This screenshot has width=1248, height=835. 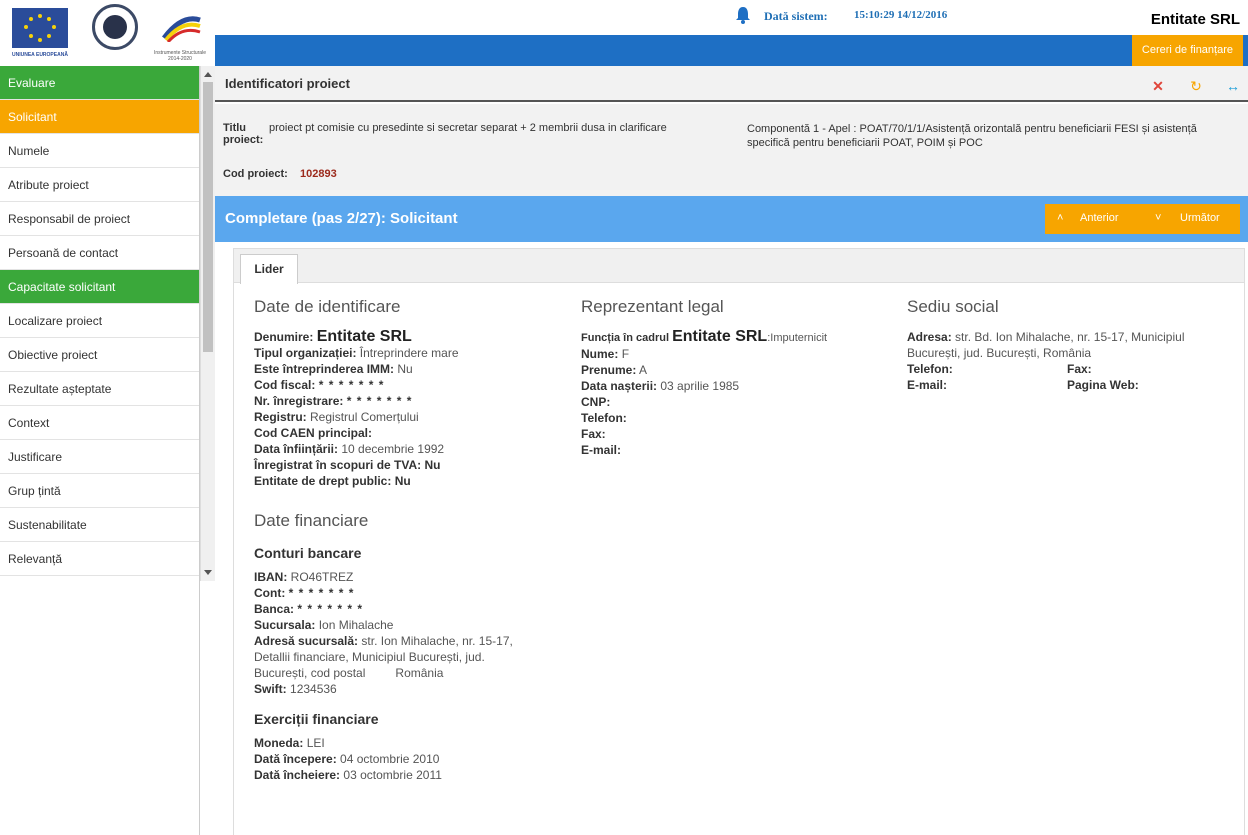 What do you see at coordinates (351, 385) in the screenshot?
I see `codfiscal-value: * * * * * * *` at bounding box center [351, 385].